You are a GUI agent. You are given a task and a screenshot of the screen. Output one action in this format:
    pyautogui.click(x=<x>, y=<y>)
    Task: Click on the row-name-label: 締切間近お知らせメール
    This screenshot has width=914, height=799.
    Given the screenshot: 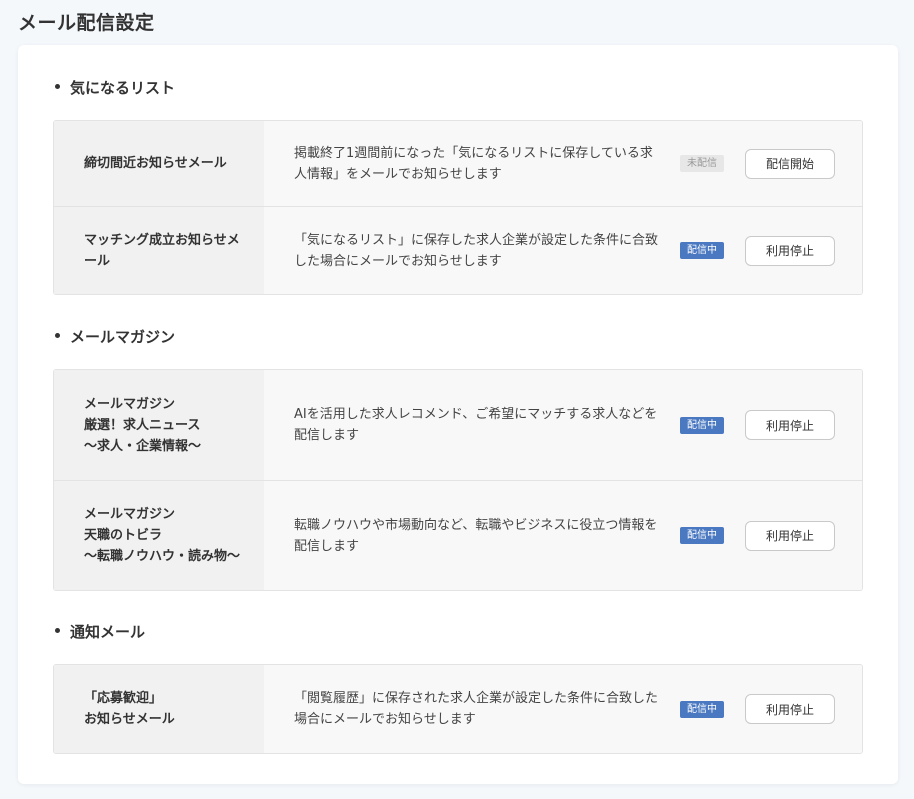 What is the action you would take?
    pyautogui.click(x=155, y=163)
    